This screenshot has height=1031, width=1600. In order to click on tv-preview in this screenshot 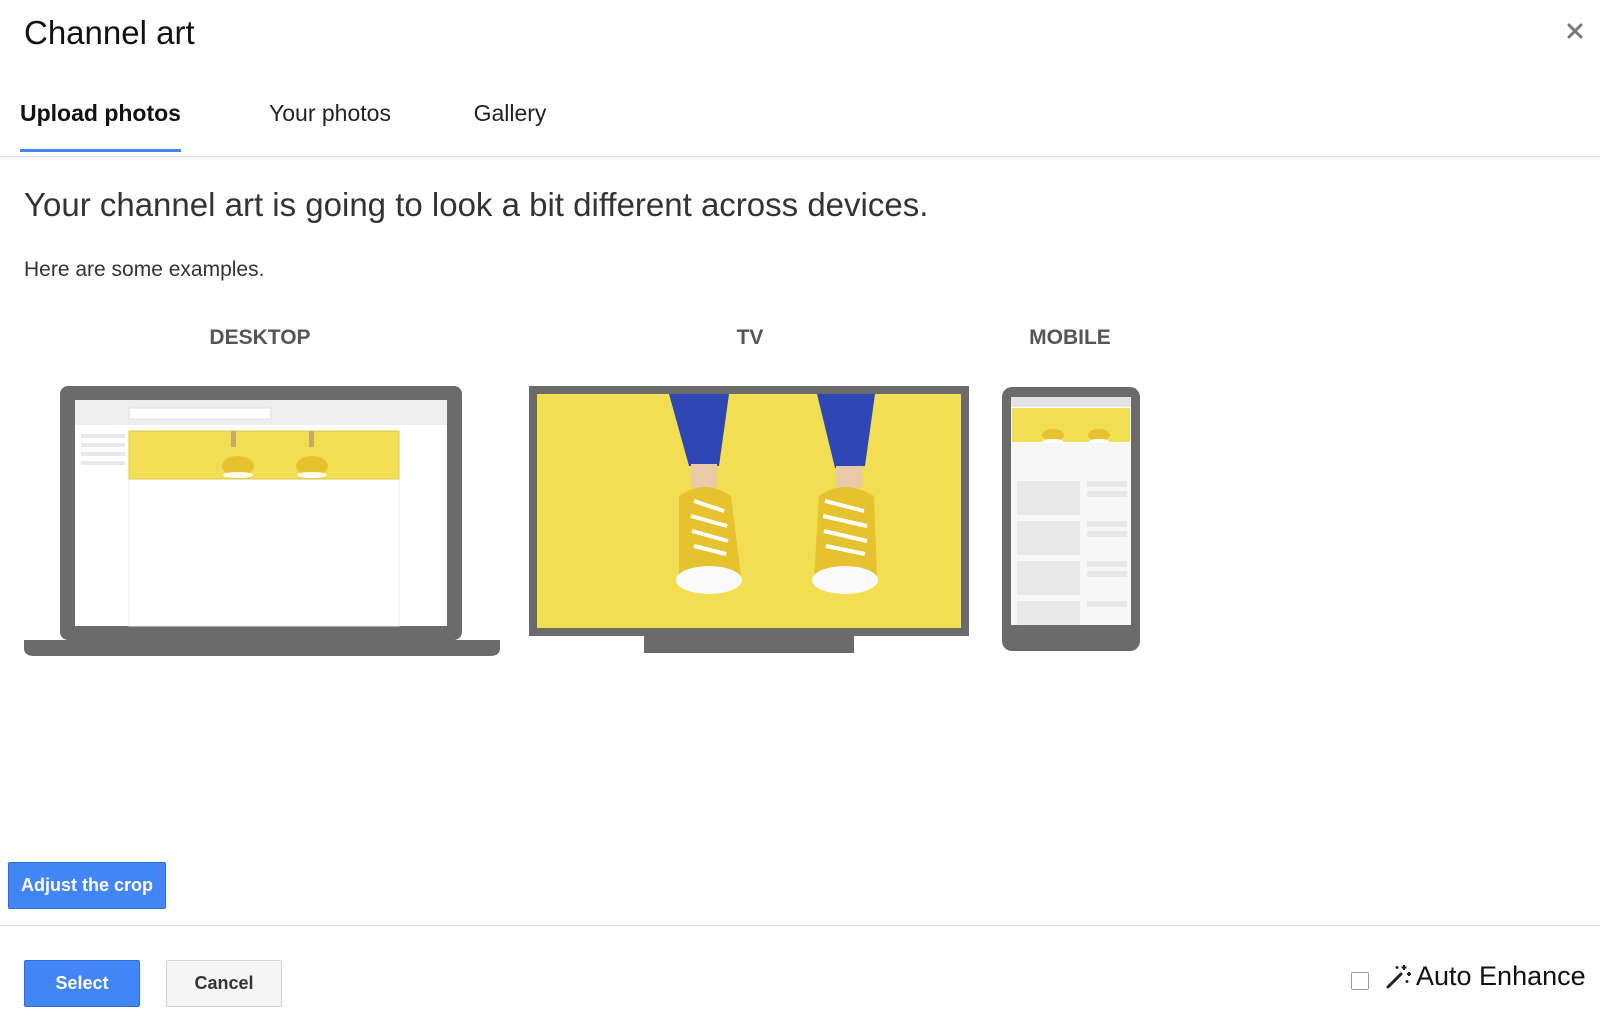, I will do `click(749, 519)`.